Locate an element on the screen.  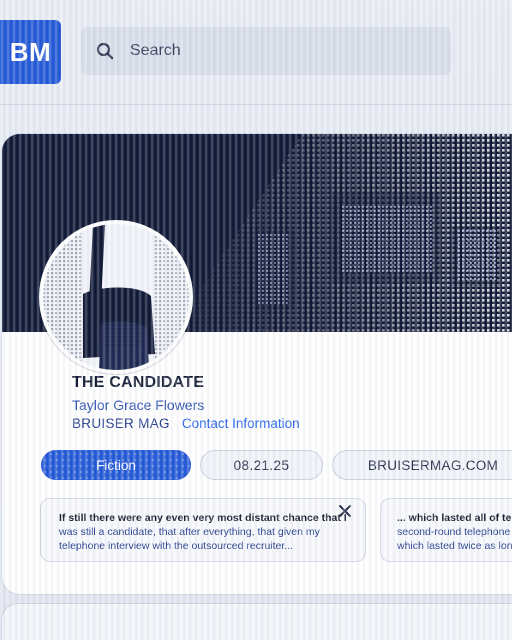
tag-fiction-label: Fiction is located at coordinates (116, 465).